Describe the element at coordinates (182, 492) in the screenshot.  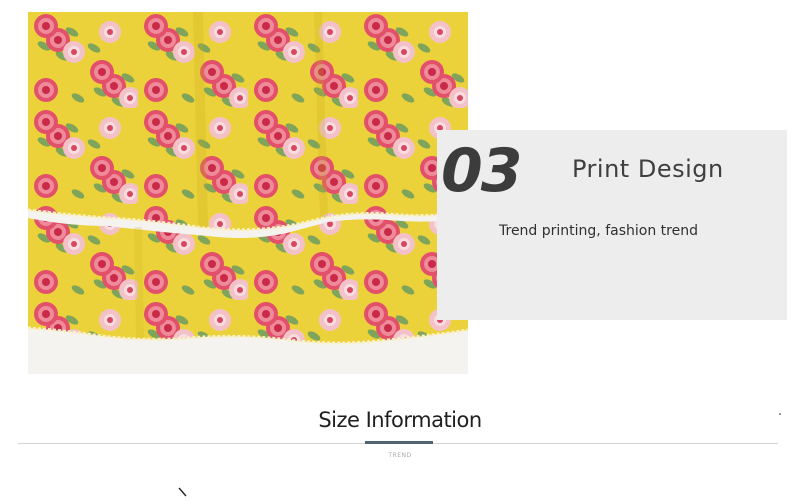
I see `stray-stroke-mark` at that location.